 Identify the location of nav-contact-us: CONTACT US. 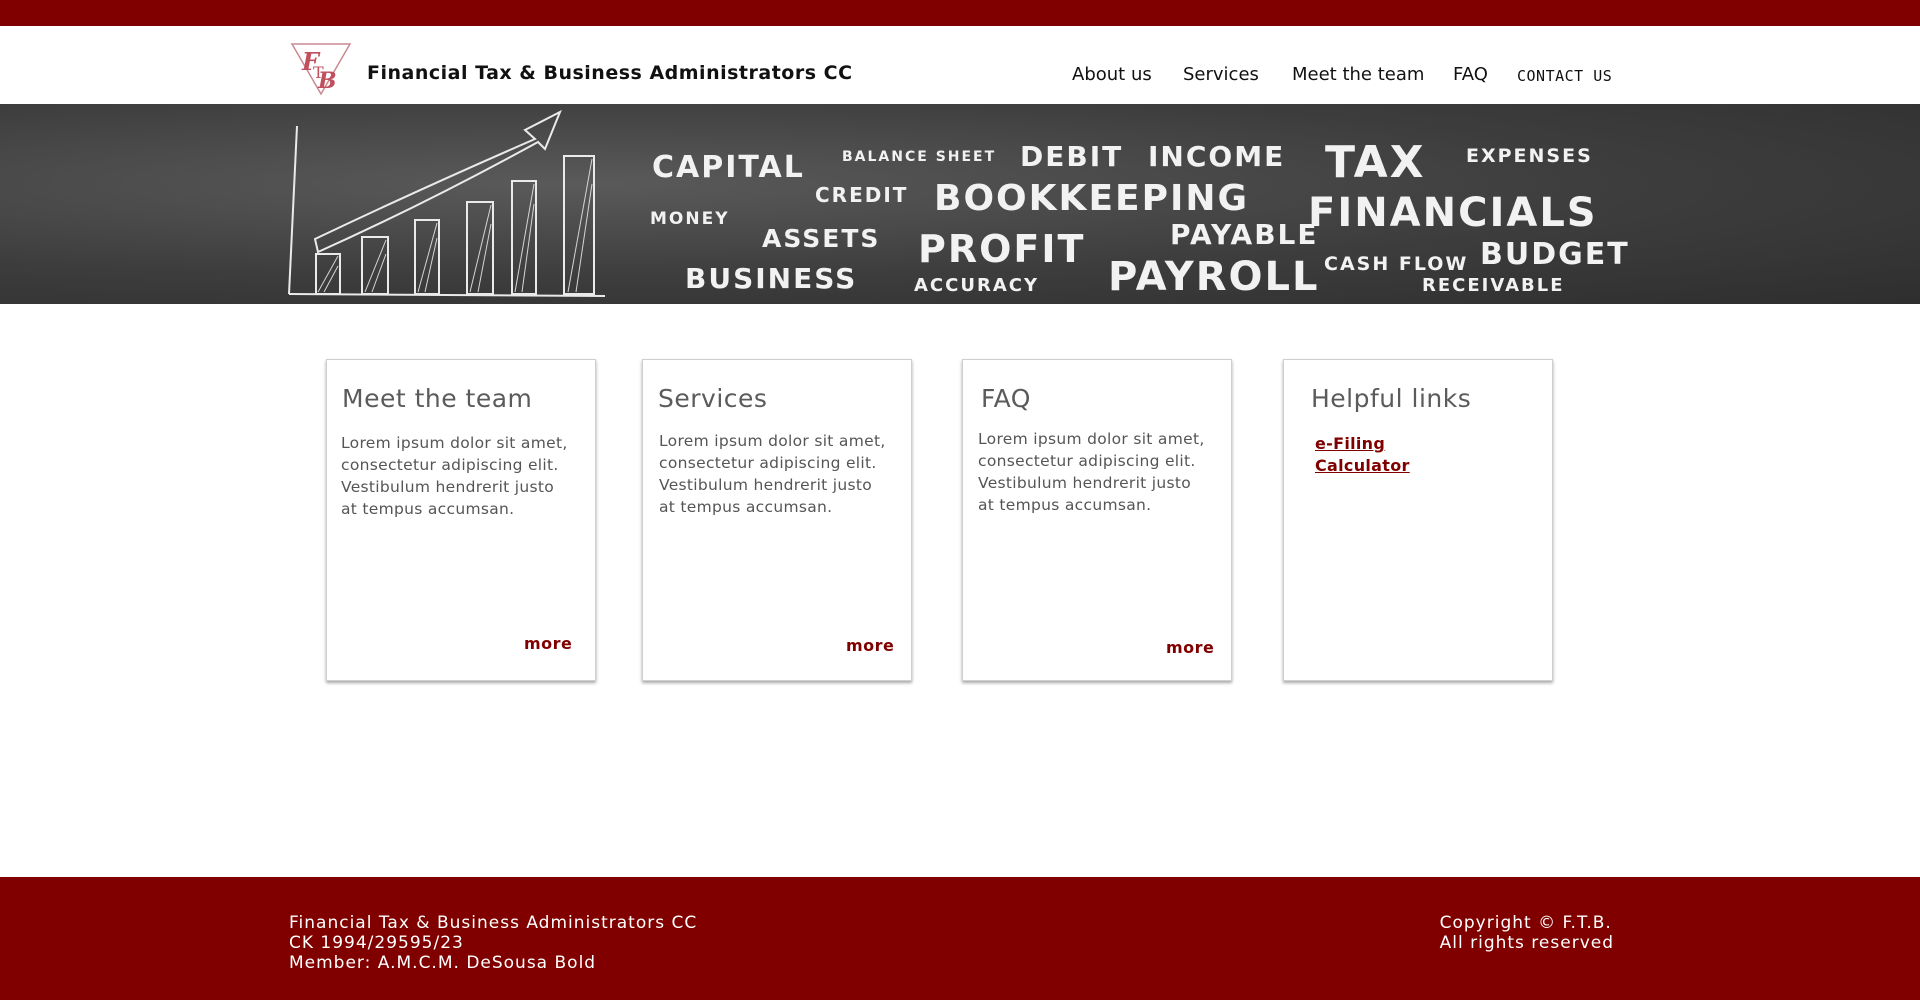
(1564, 76).